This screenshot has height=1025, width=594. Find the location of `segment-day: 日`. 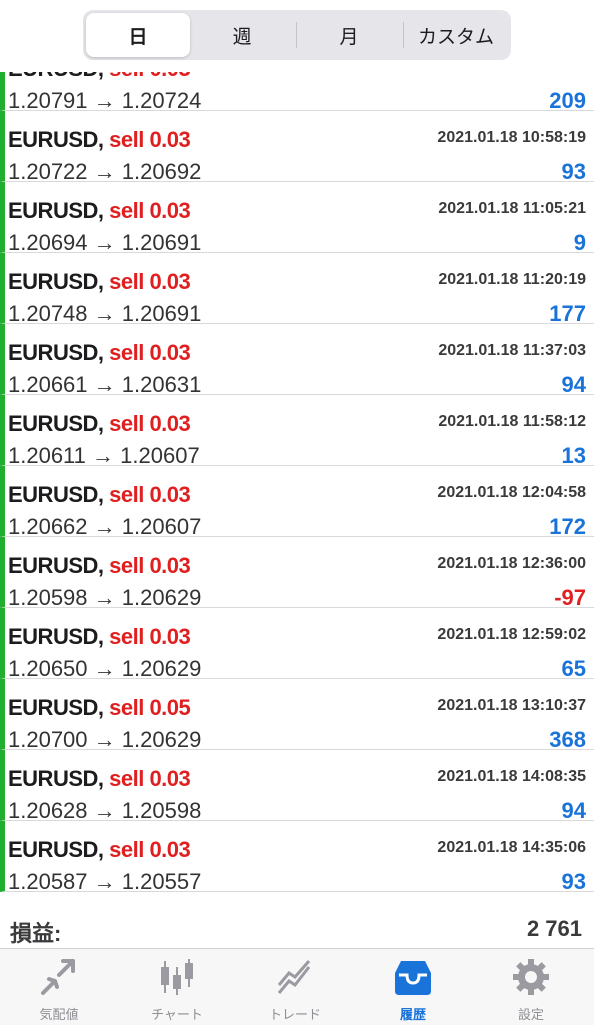

segment-day: 日 is located at coordinates (138, 35).